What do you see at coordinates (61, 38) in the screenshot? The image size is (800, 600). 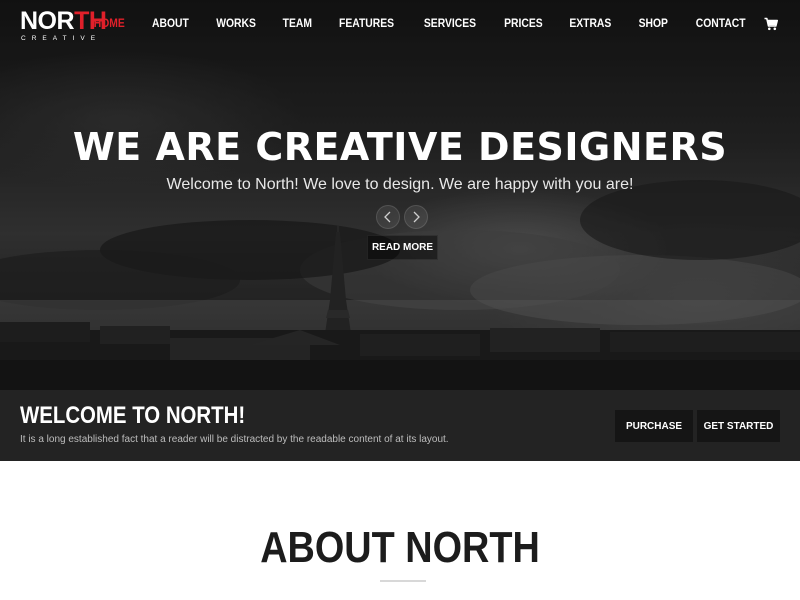 I see `logo-tagline: CREATIVE` at bounding box center [61, 38].